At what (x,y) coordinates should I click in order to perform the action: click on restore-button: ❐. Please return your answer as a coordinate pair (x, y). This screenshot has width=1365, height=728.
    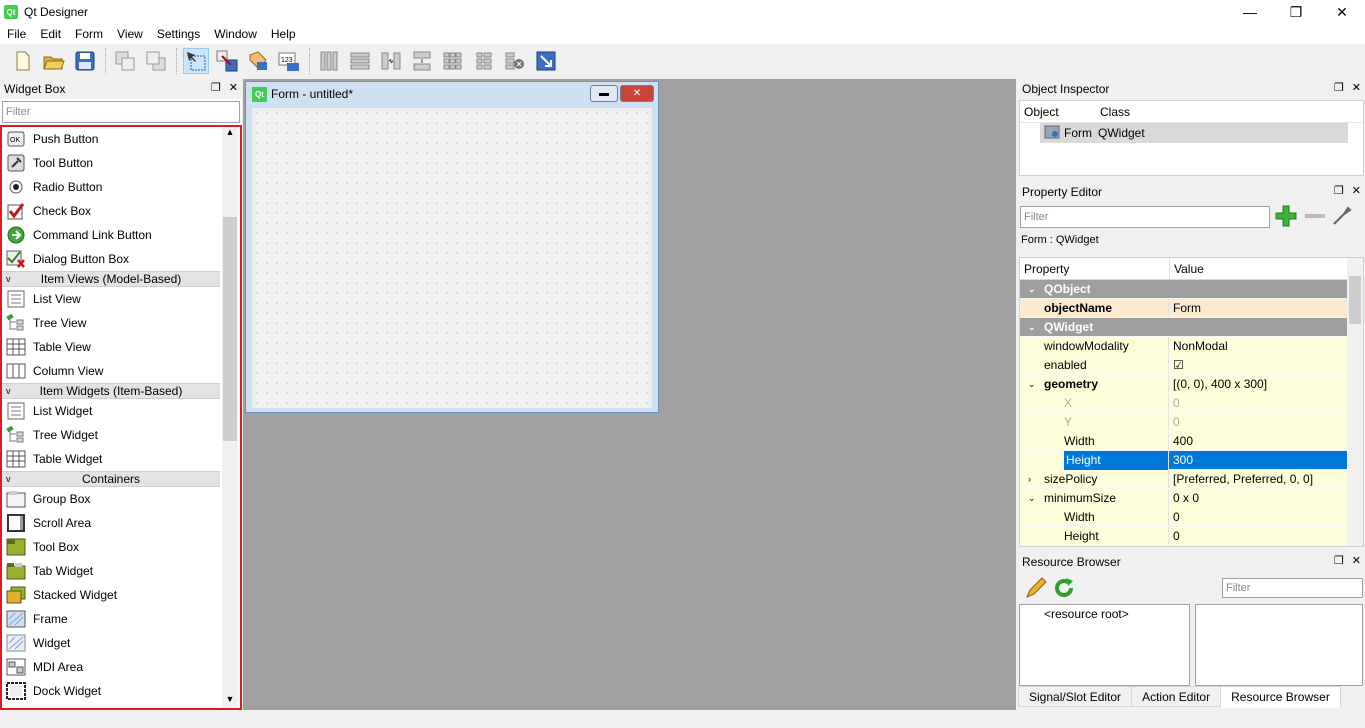
    Looking at the image, I should click on (1296, 12).